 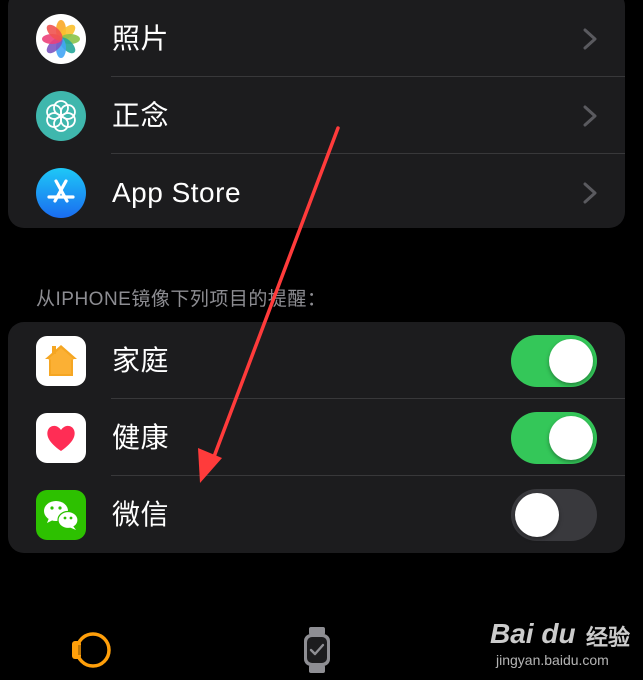 I want to click on watch-faces-icon, so click(x=91, y=650).